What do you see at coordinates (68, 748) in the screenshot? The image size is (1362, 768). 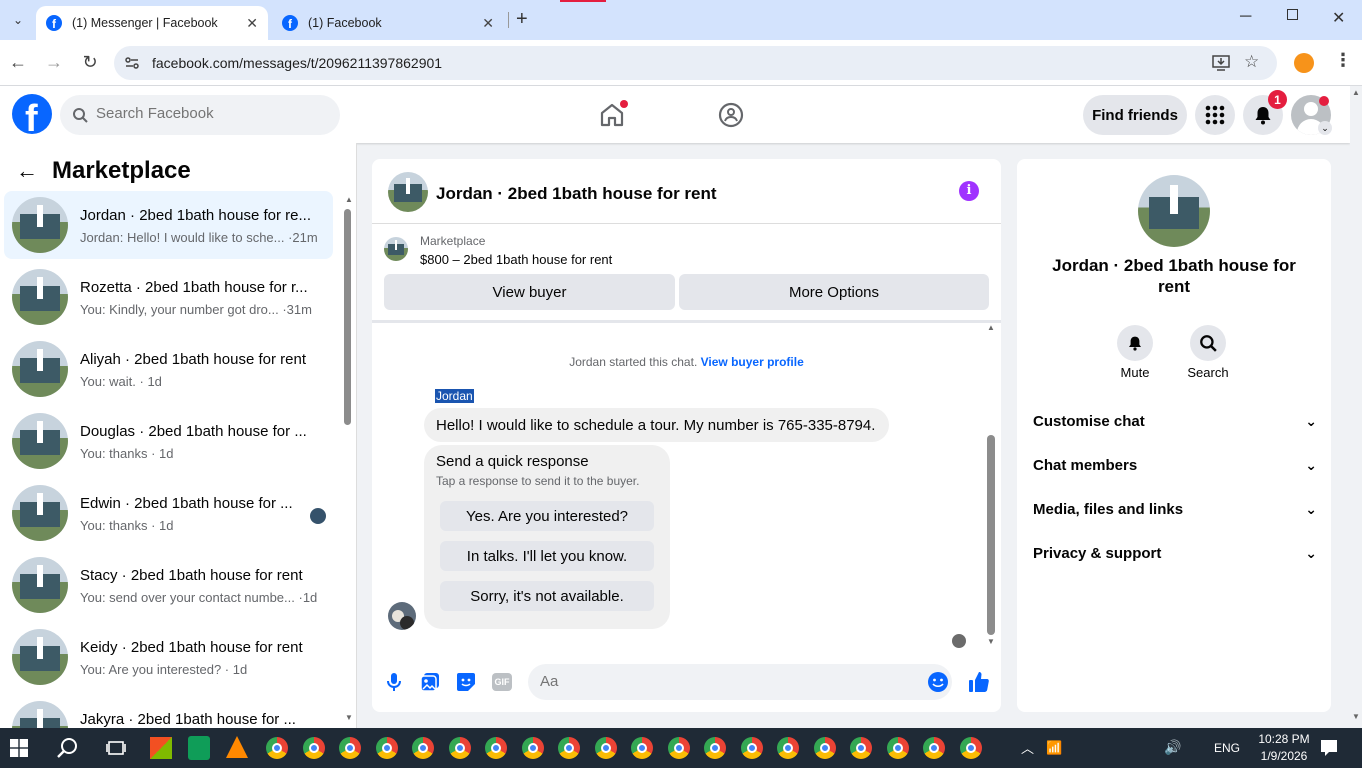 I see `taskbar-search-icon` at bounding box center [68, 748].